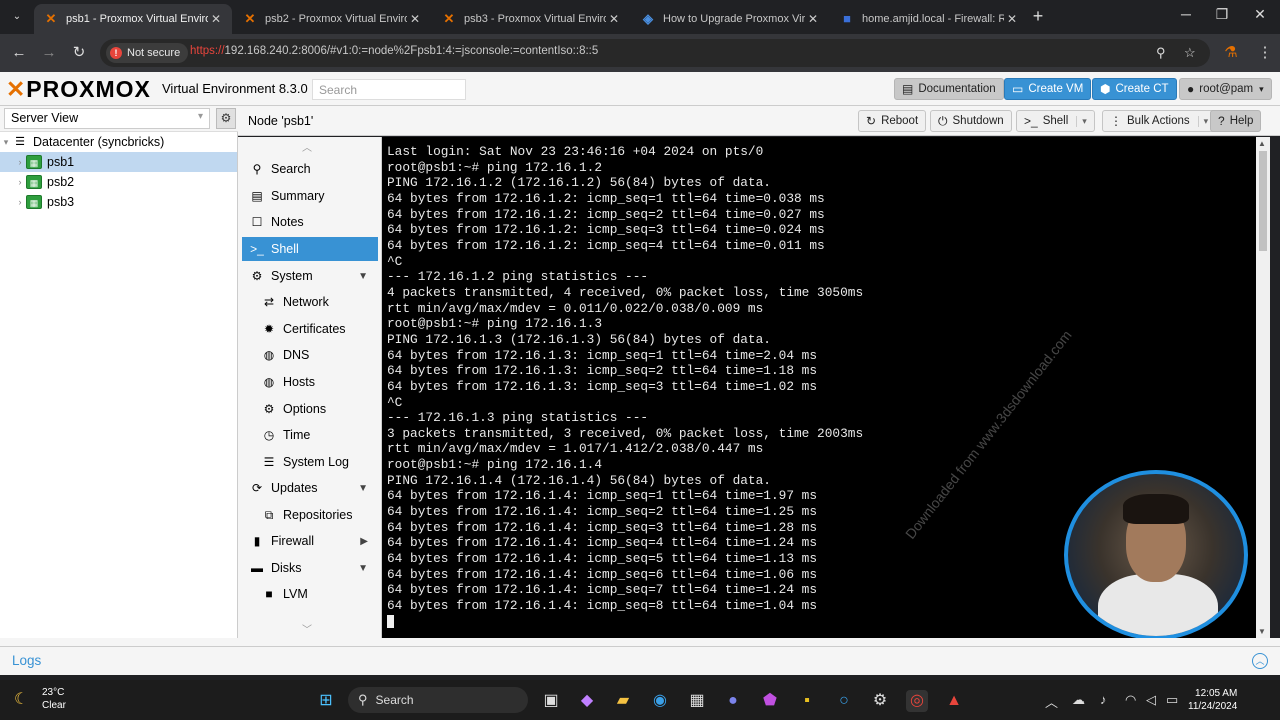  What do you see at coordinates (310, 488) in the screenshot?
I see `nav-item-updates: ⟳ Updates ▼` at bounding box center [310, 488].